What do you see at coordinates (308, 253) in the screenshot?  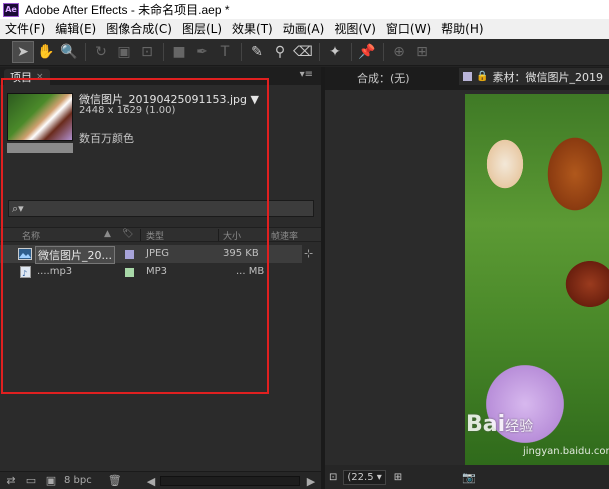 I see `flowchart-icon: ⊹` at bounding box center [308, 253].